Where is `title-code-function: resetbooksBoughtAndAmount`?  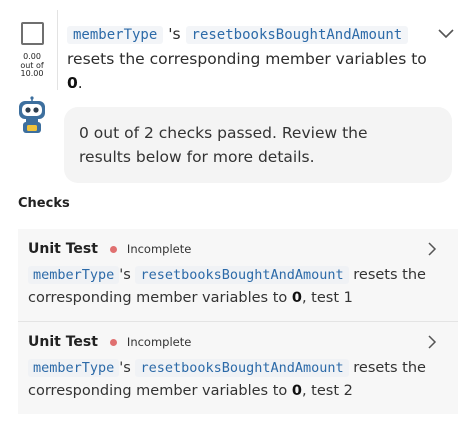 title-code-function: resetbooksBoughtAndAmount is located at coordinates (297, 35).